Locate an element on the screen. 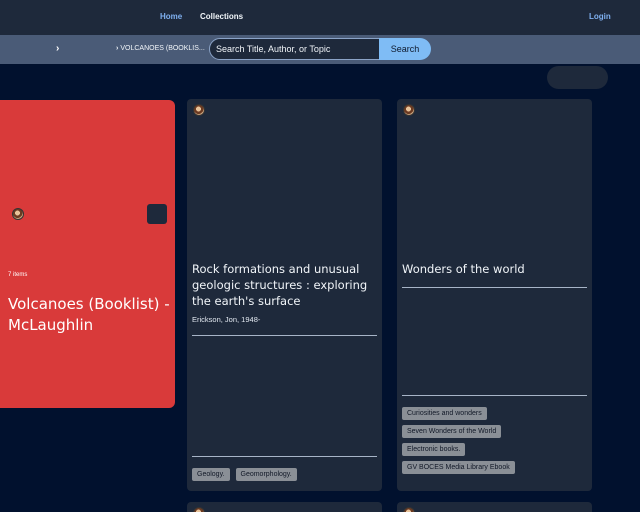  subject-tag: Curiosities and wonders is located at coordinates (444, 413).